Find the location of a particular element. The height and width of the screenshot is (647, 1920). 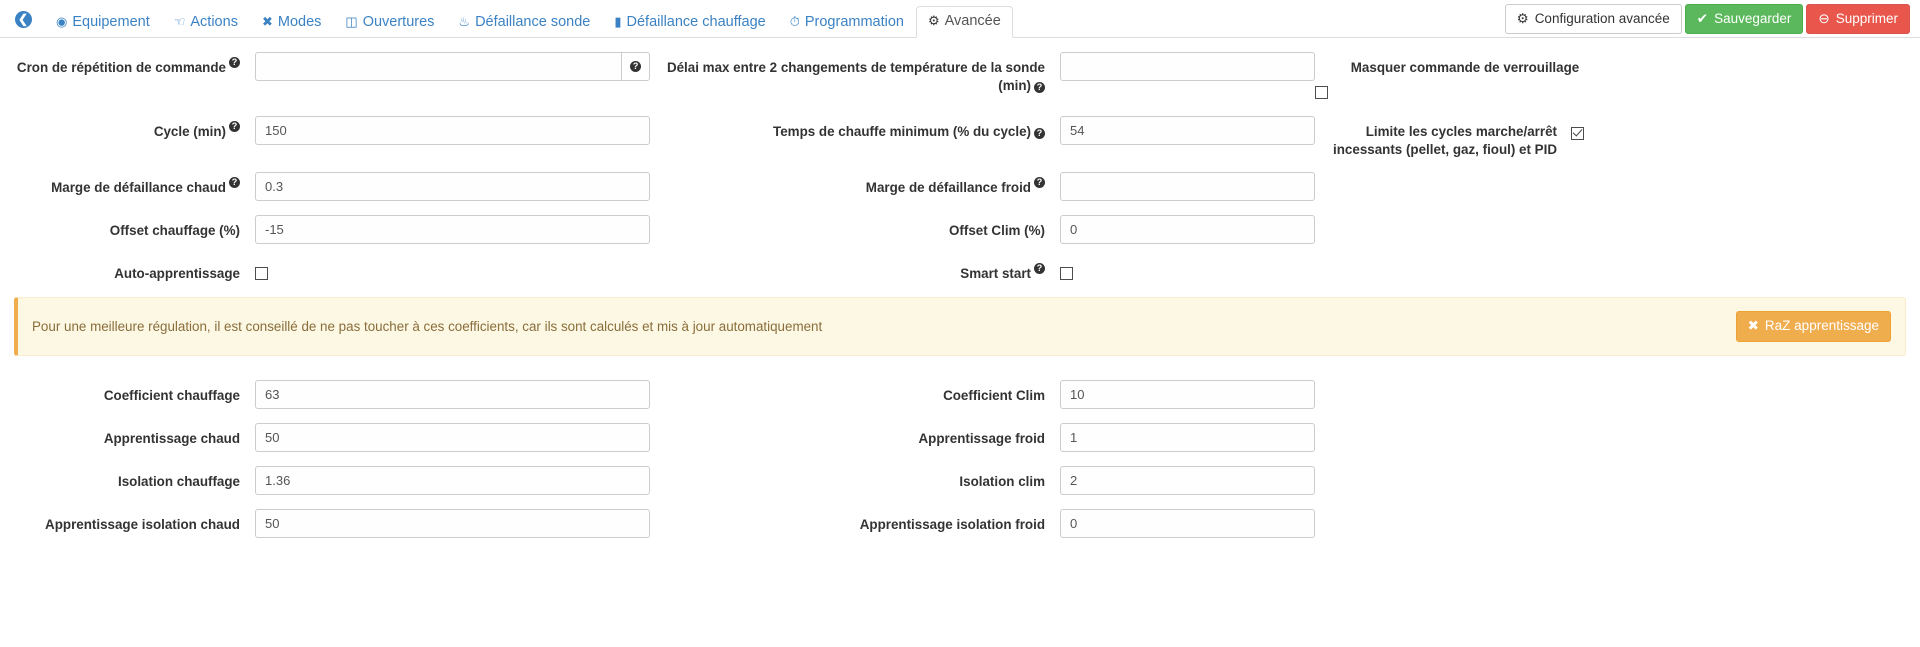

delai-input is located at coordinates (1187, 66).